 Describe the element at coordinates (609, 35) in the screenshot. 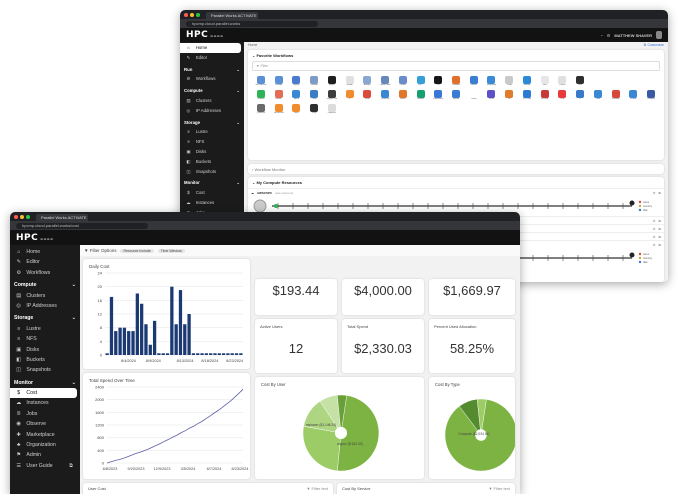

I see `settings-icon: ⚙` at that location.